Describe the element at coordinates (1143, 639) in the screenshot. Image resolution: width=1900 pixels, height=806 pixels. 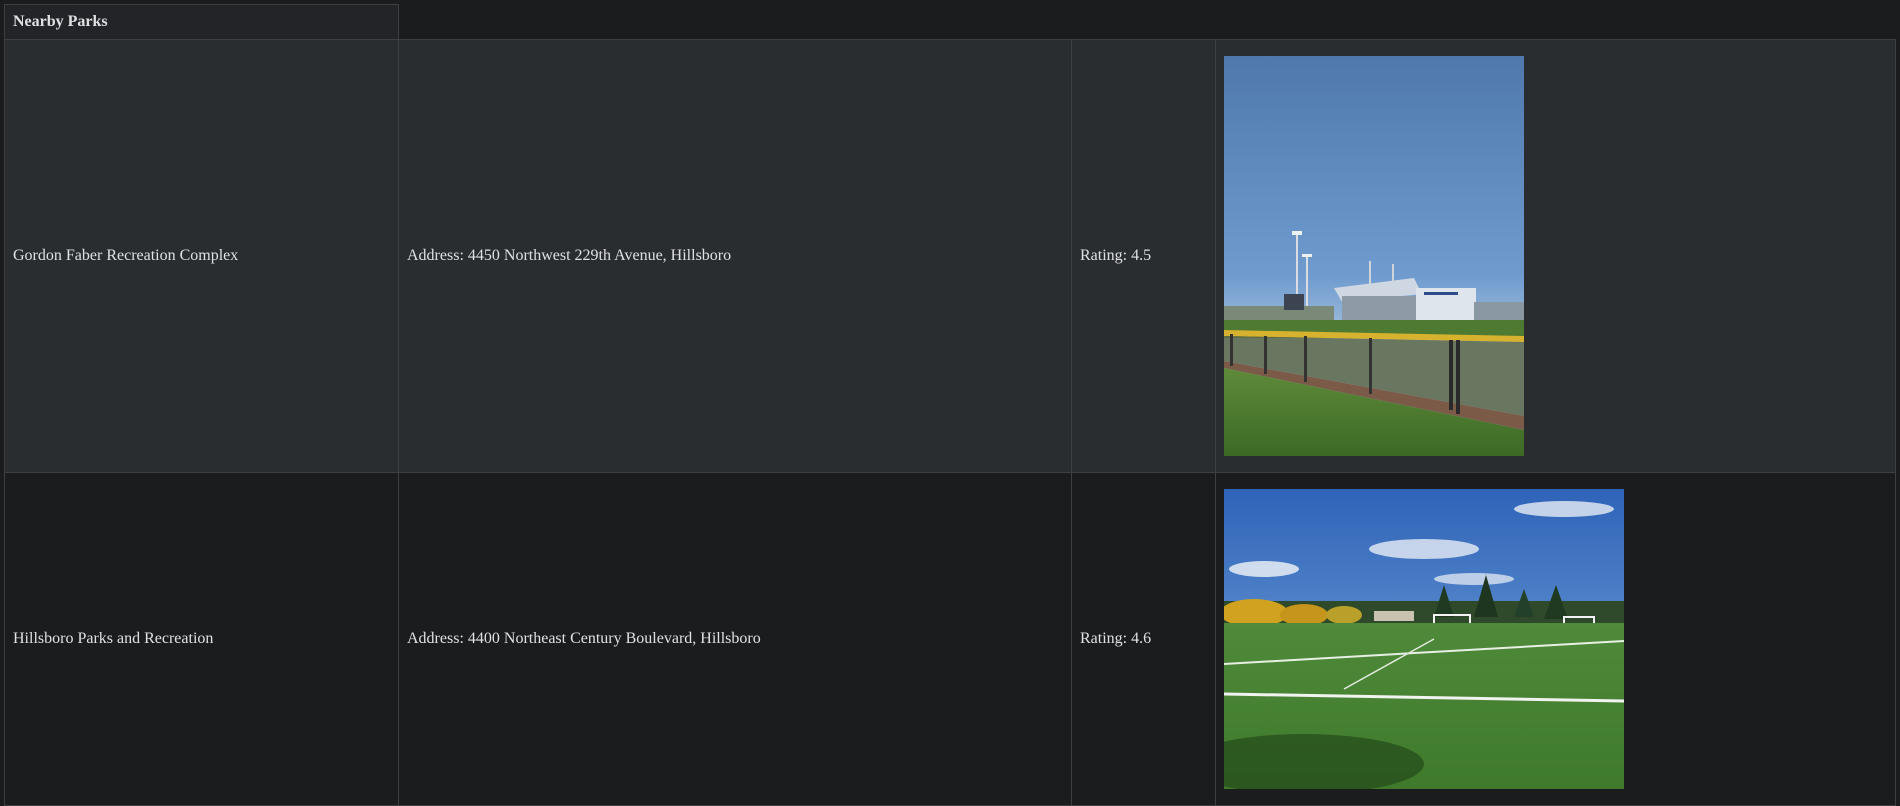
I see `park-rating: Rating: 4.6` at that location.